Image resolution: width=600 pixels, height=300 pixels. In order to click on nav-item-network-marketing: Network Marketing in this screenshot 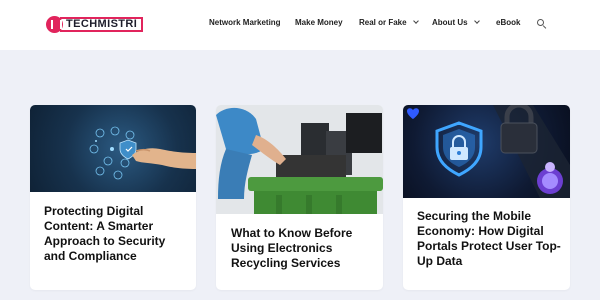, I will do `click(245, 22)`.